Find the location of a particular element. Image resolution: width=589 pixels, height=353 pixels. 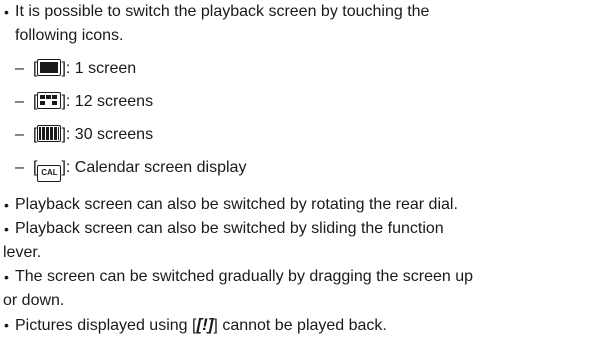

icon-label-calendar: Calendar screen display is located at coordinates (160, 167).